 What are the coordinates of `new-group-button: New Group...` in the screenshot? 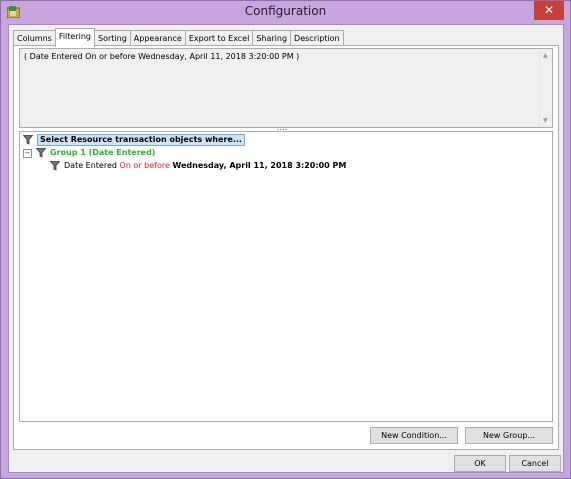 It's located at (509, 435).